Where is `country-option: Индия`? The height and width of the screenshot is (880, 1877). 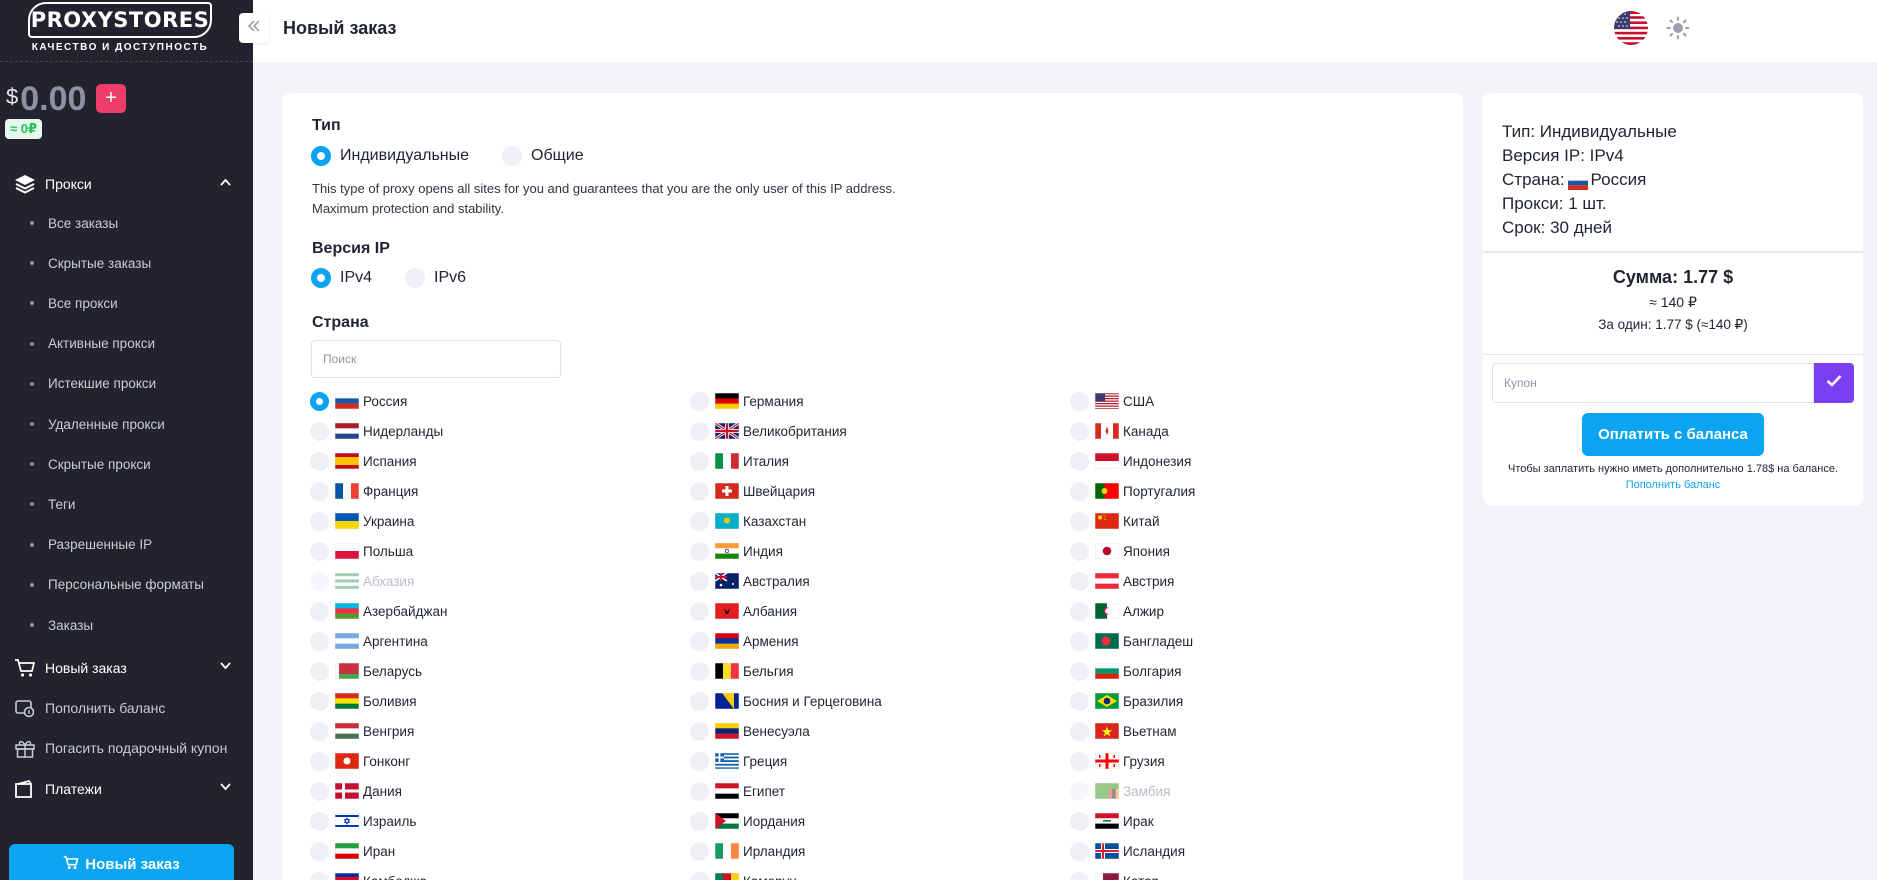
country-option: Индия is located at coordinates (736, 551).